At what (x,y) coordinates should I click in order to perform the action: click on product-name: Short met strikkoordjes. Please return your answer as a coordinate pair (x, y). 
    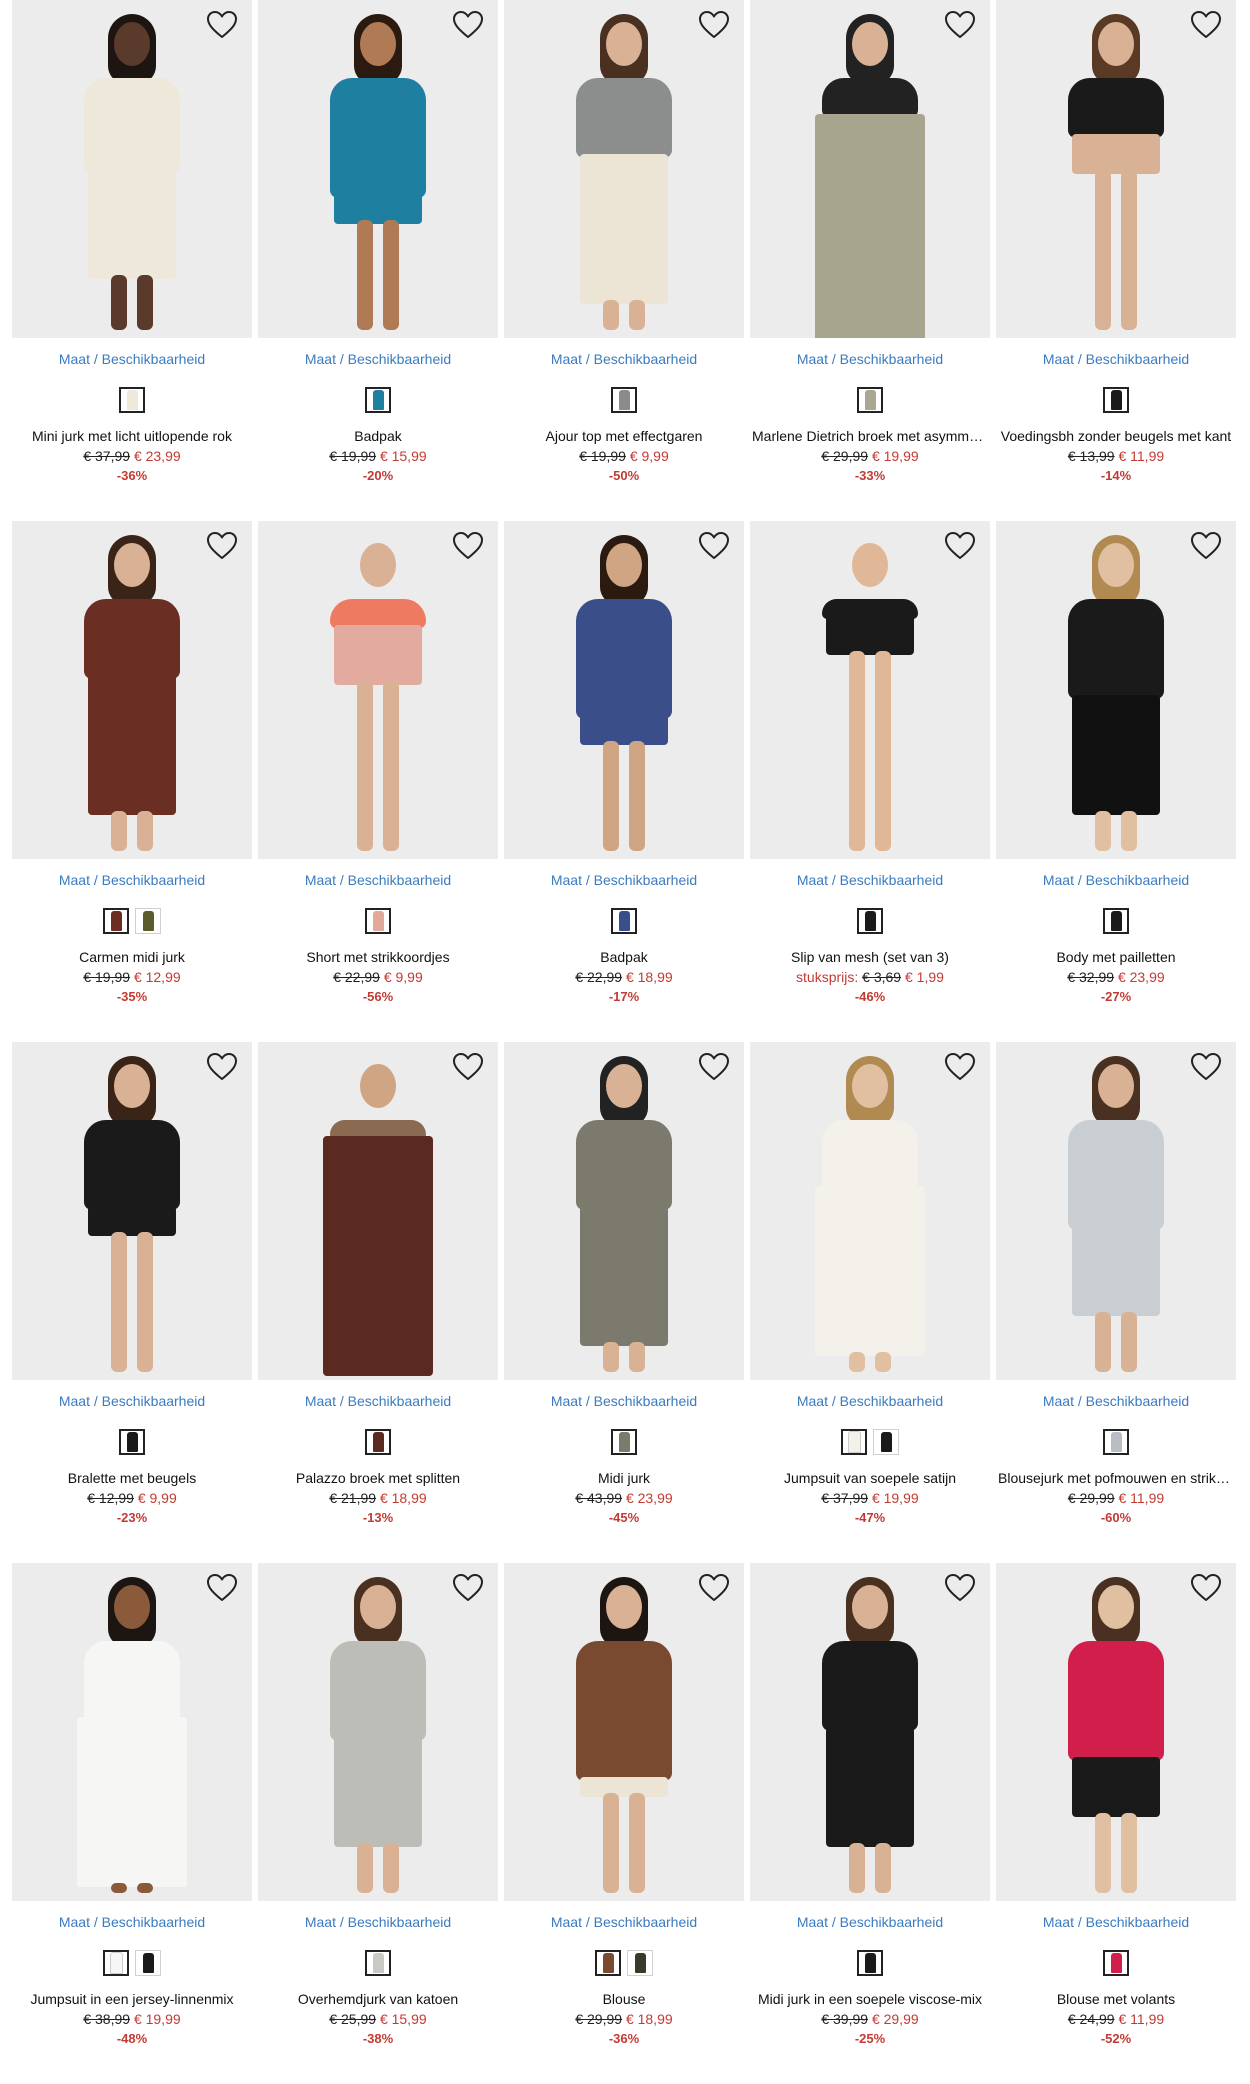
    Looking at the image, I should click on (378, 957).